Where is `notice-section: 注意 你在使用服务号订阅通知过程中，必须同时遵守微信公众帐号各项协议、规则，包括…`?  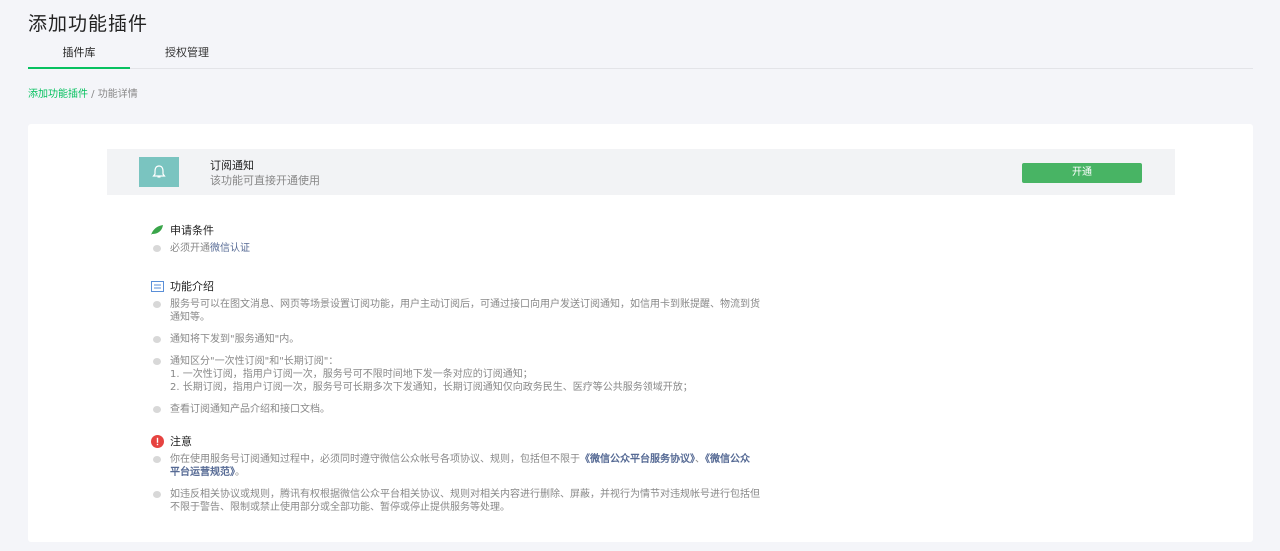
notice-section: 注意 你在使用服务号订阅通知过程中，必须同时遵守微信公众帐号各项协议、规则，包括… is located at coordinates (455, 473).